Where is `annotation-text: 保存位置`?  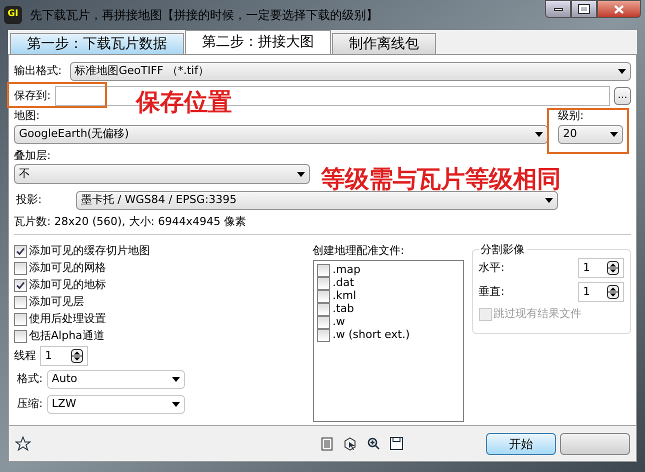
annotation-text: 保存位置 is located at coordinates (184, 102).